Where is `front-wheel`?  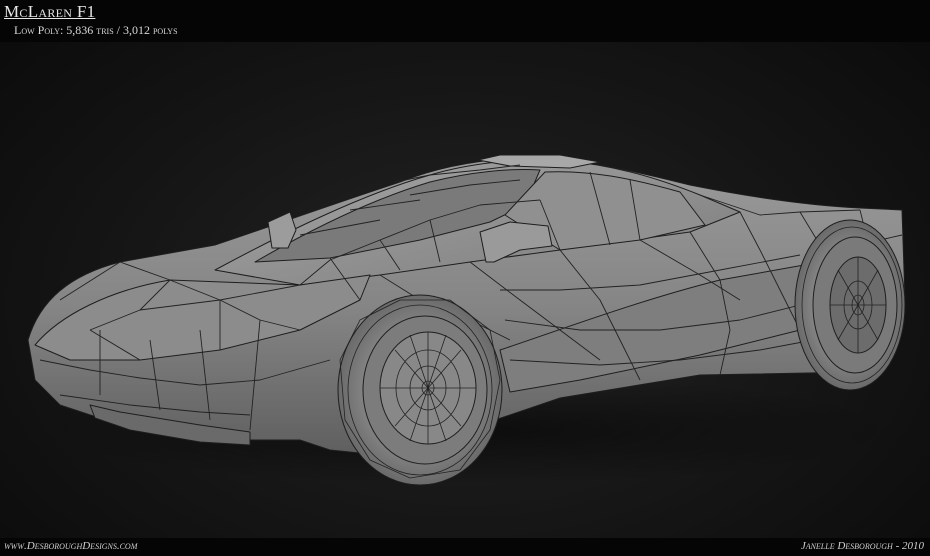 front-wheel is located at coordinates (420, 390).